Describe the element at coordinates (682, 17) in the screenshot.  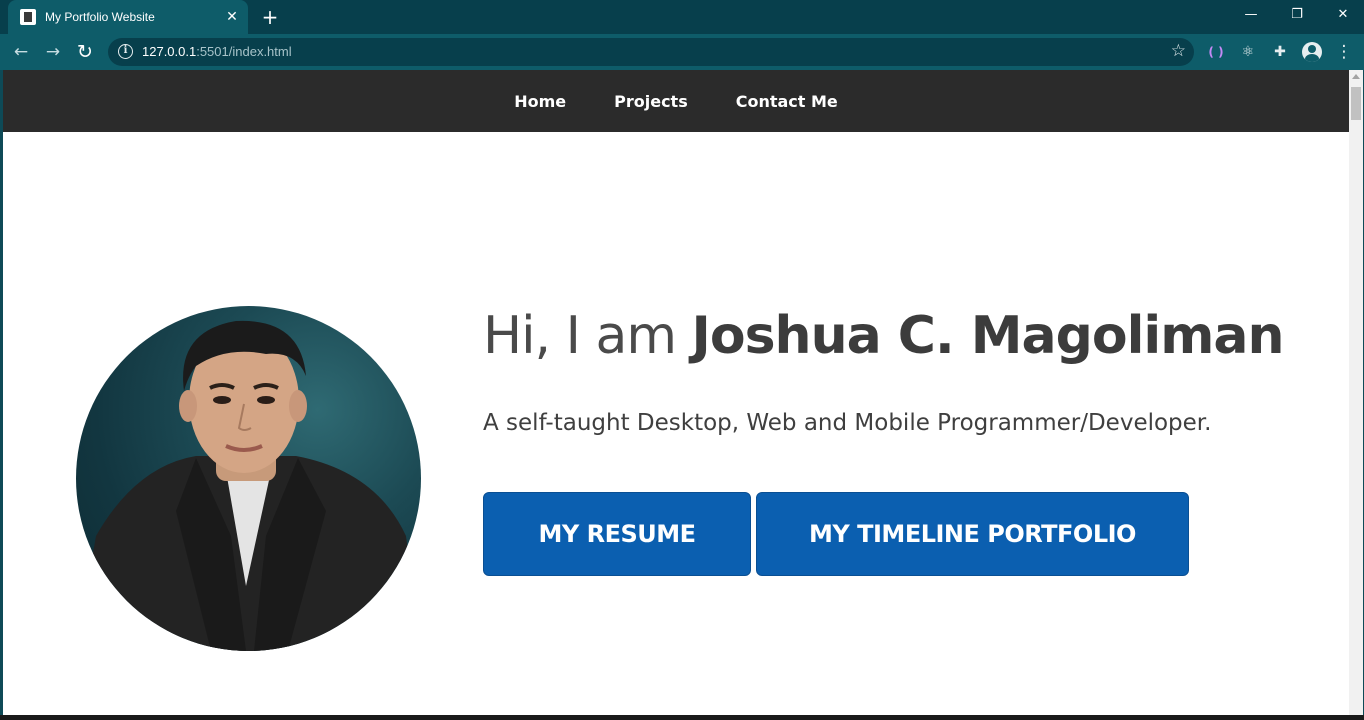
I see `tab-strip: My Portfolio Website ✕ + — ❐ ✕` at that location.